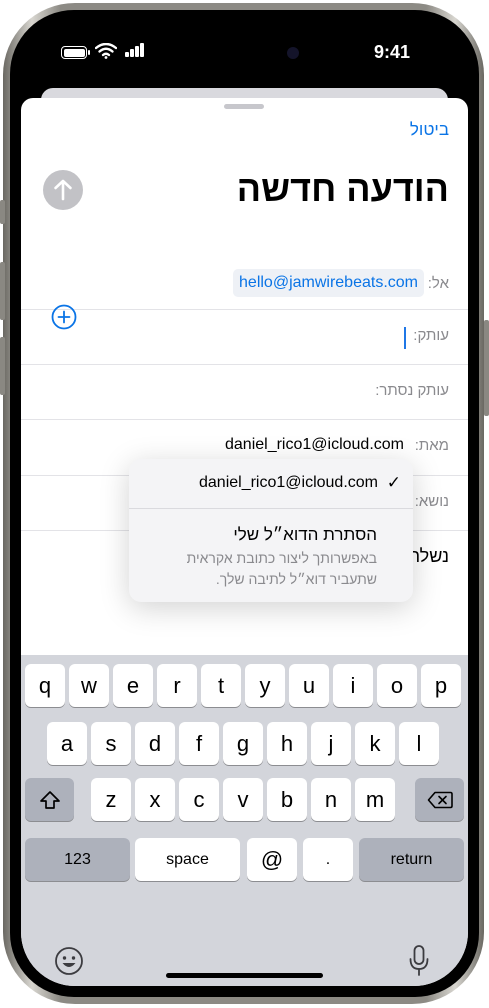 This screenshot has height=1008, width=489. Describe the element at coordinates (375, 743) in the screenshot. I see `key-k: k` at that location.